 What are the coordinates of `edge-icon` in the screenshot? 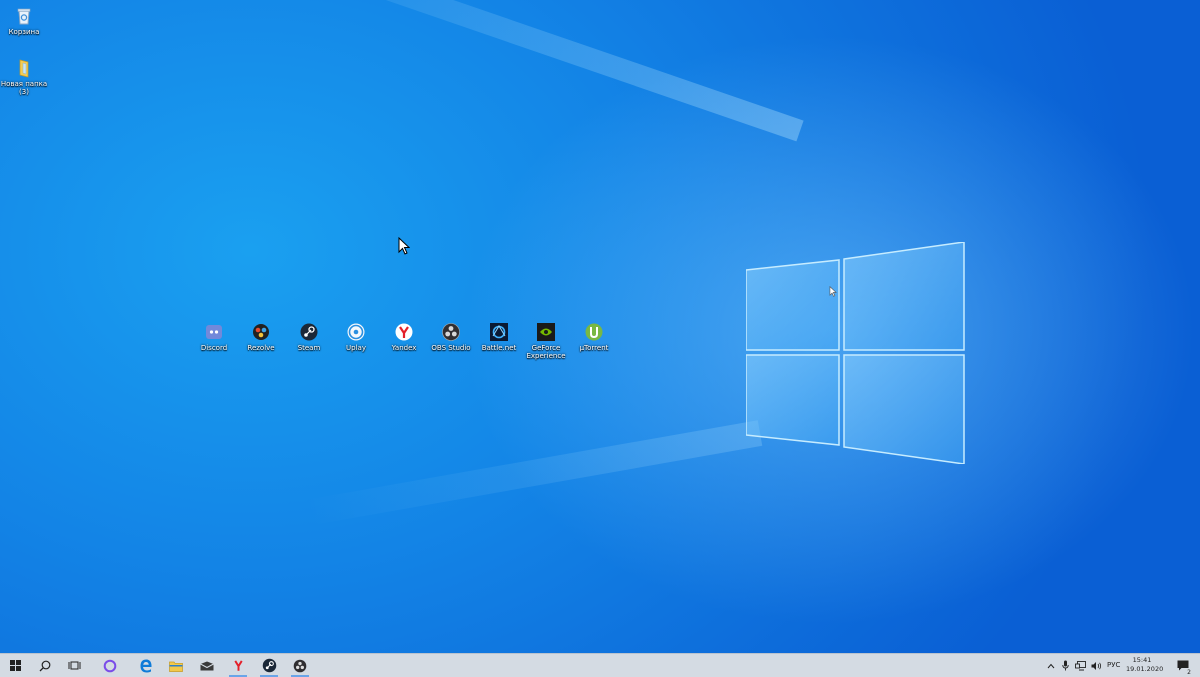 It's located at (146, 665).